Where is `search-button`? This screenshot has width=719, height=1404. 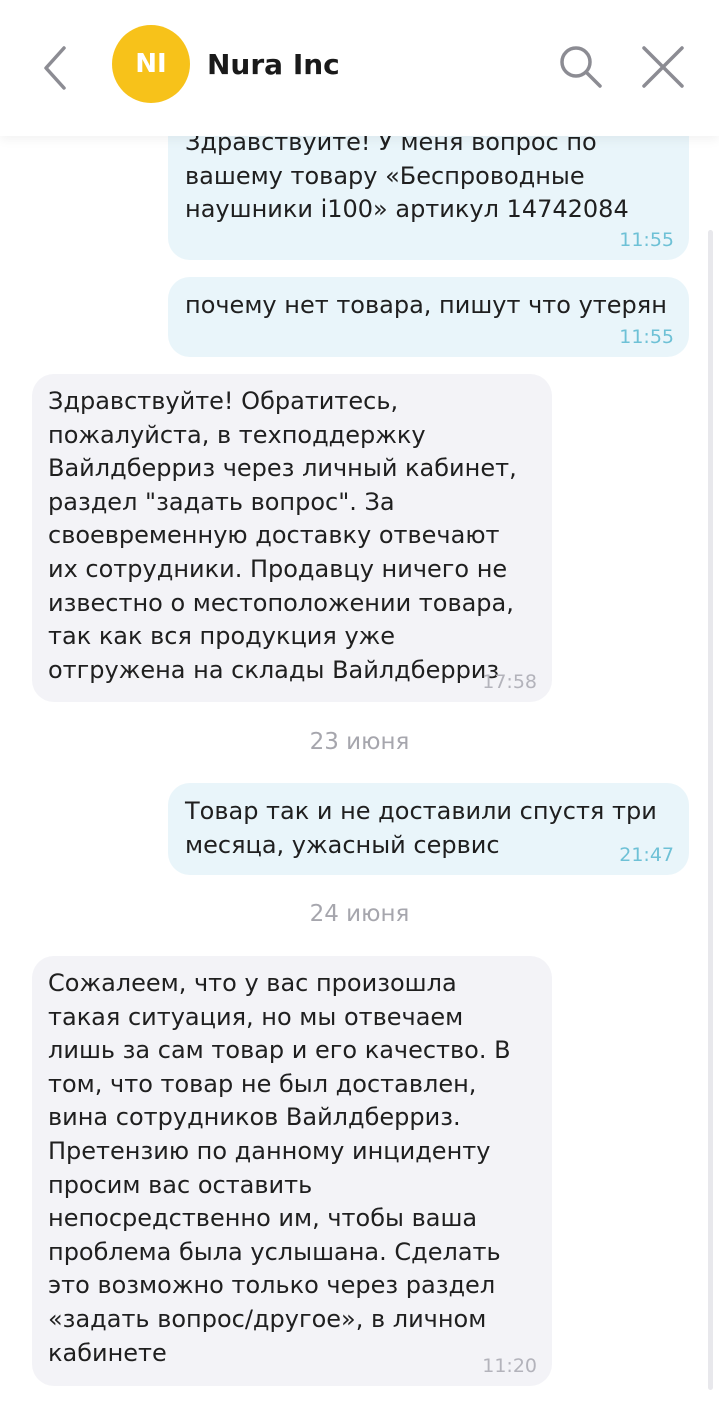 search-button is located at coordinates (580, 66).